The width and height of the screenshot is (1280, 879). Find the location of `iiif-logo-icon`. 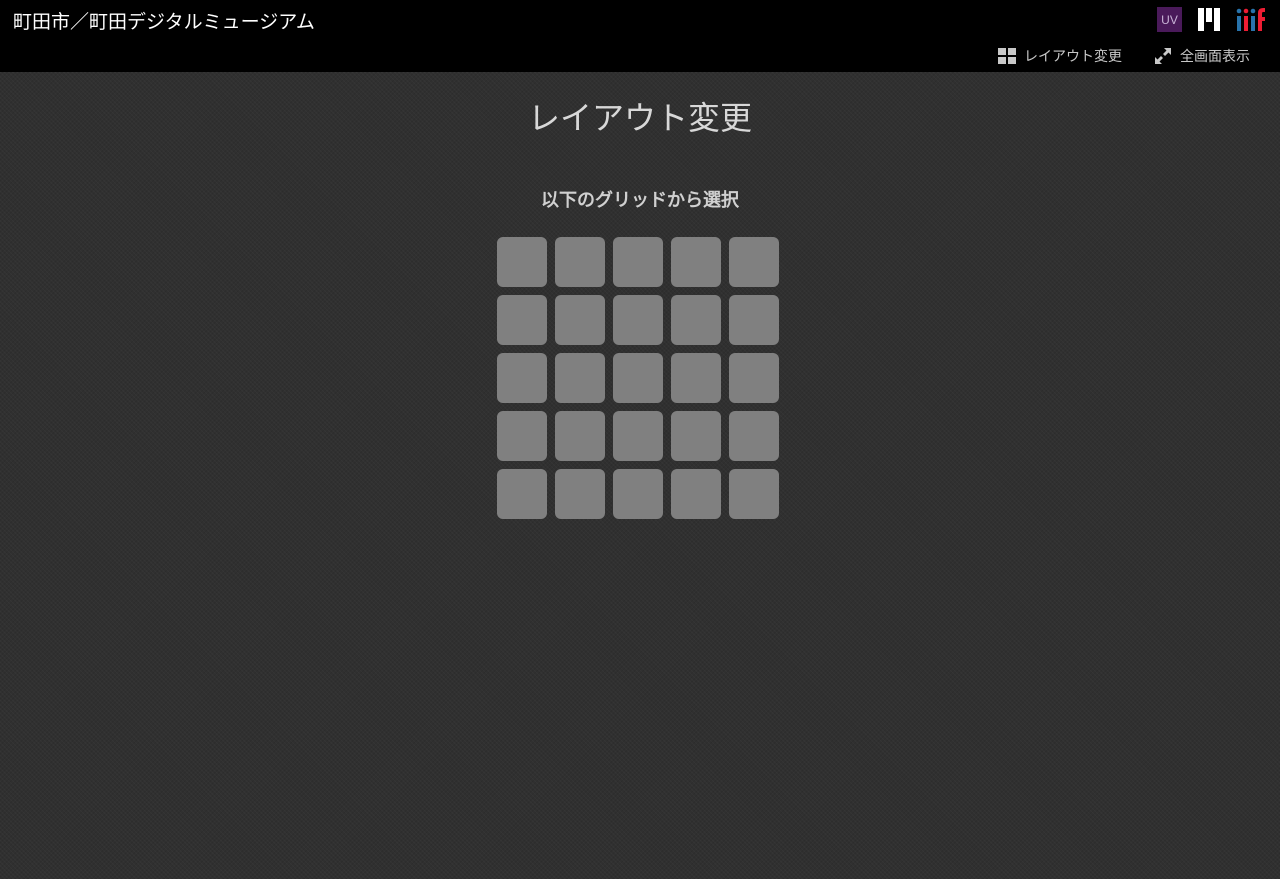

iiif-logo-icon is located at coordinates (1251, 19).